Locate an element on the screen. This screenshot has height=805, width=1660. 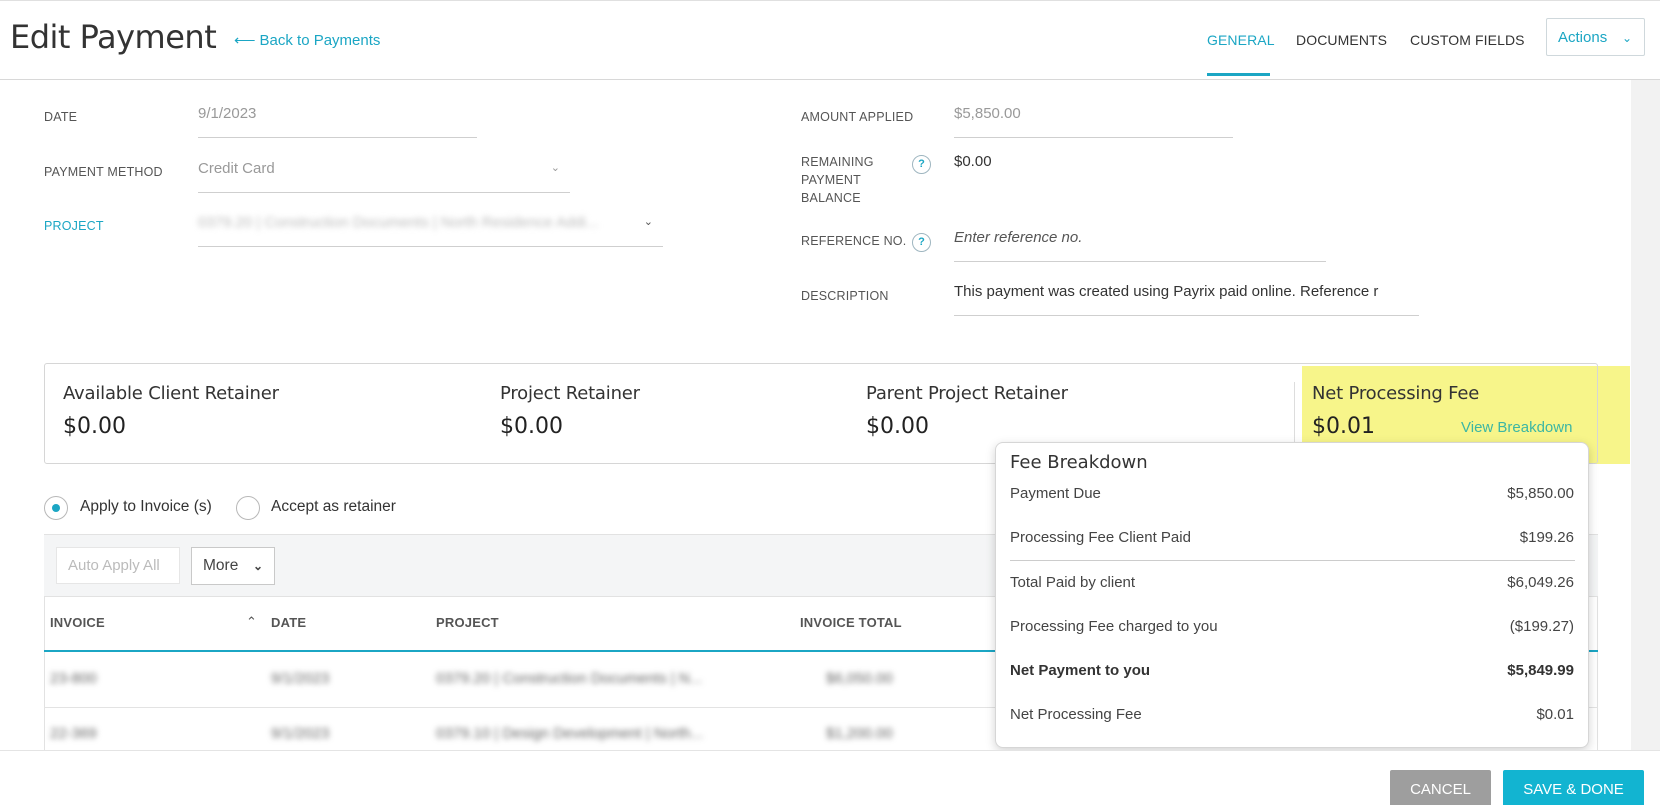
amount-applied-label: AMOUNT APPLIED is located at coordinates (857, 117).